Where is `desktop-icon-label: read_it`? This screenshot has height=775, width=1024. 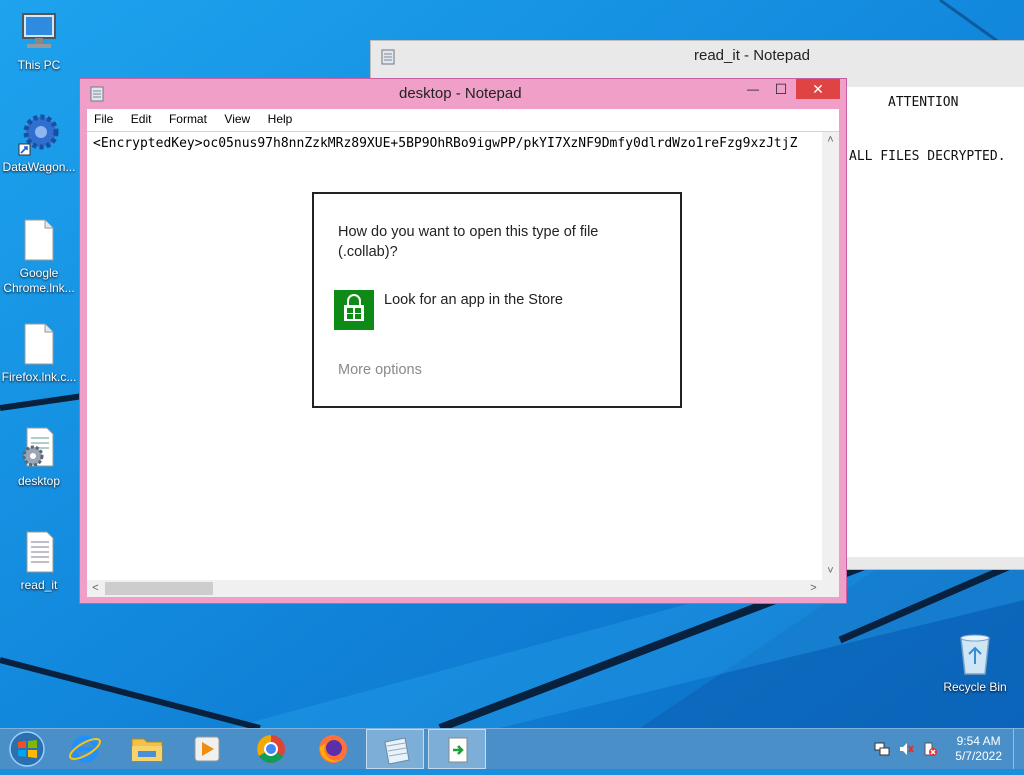 desktop-icon-label: read_it is located at coordinates (39, 585).